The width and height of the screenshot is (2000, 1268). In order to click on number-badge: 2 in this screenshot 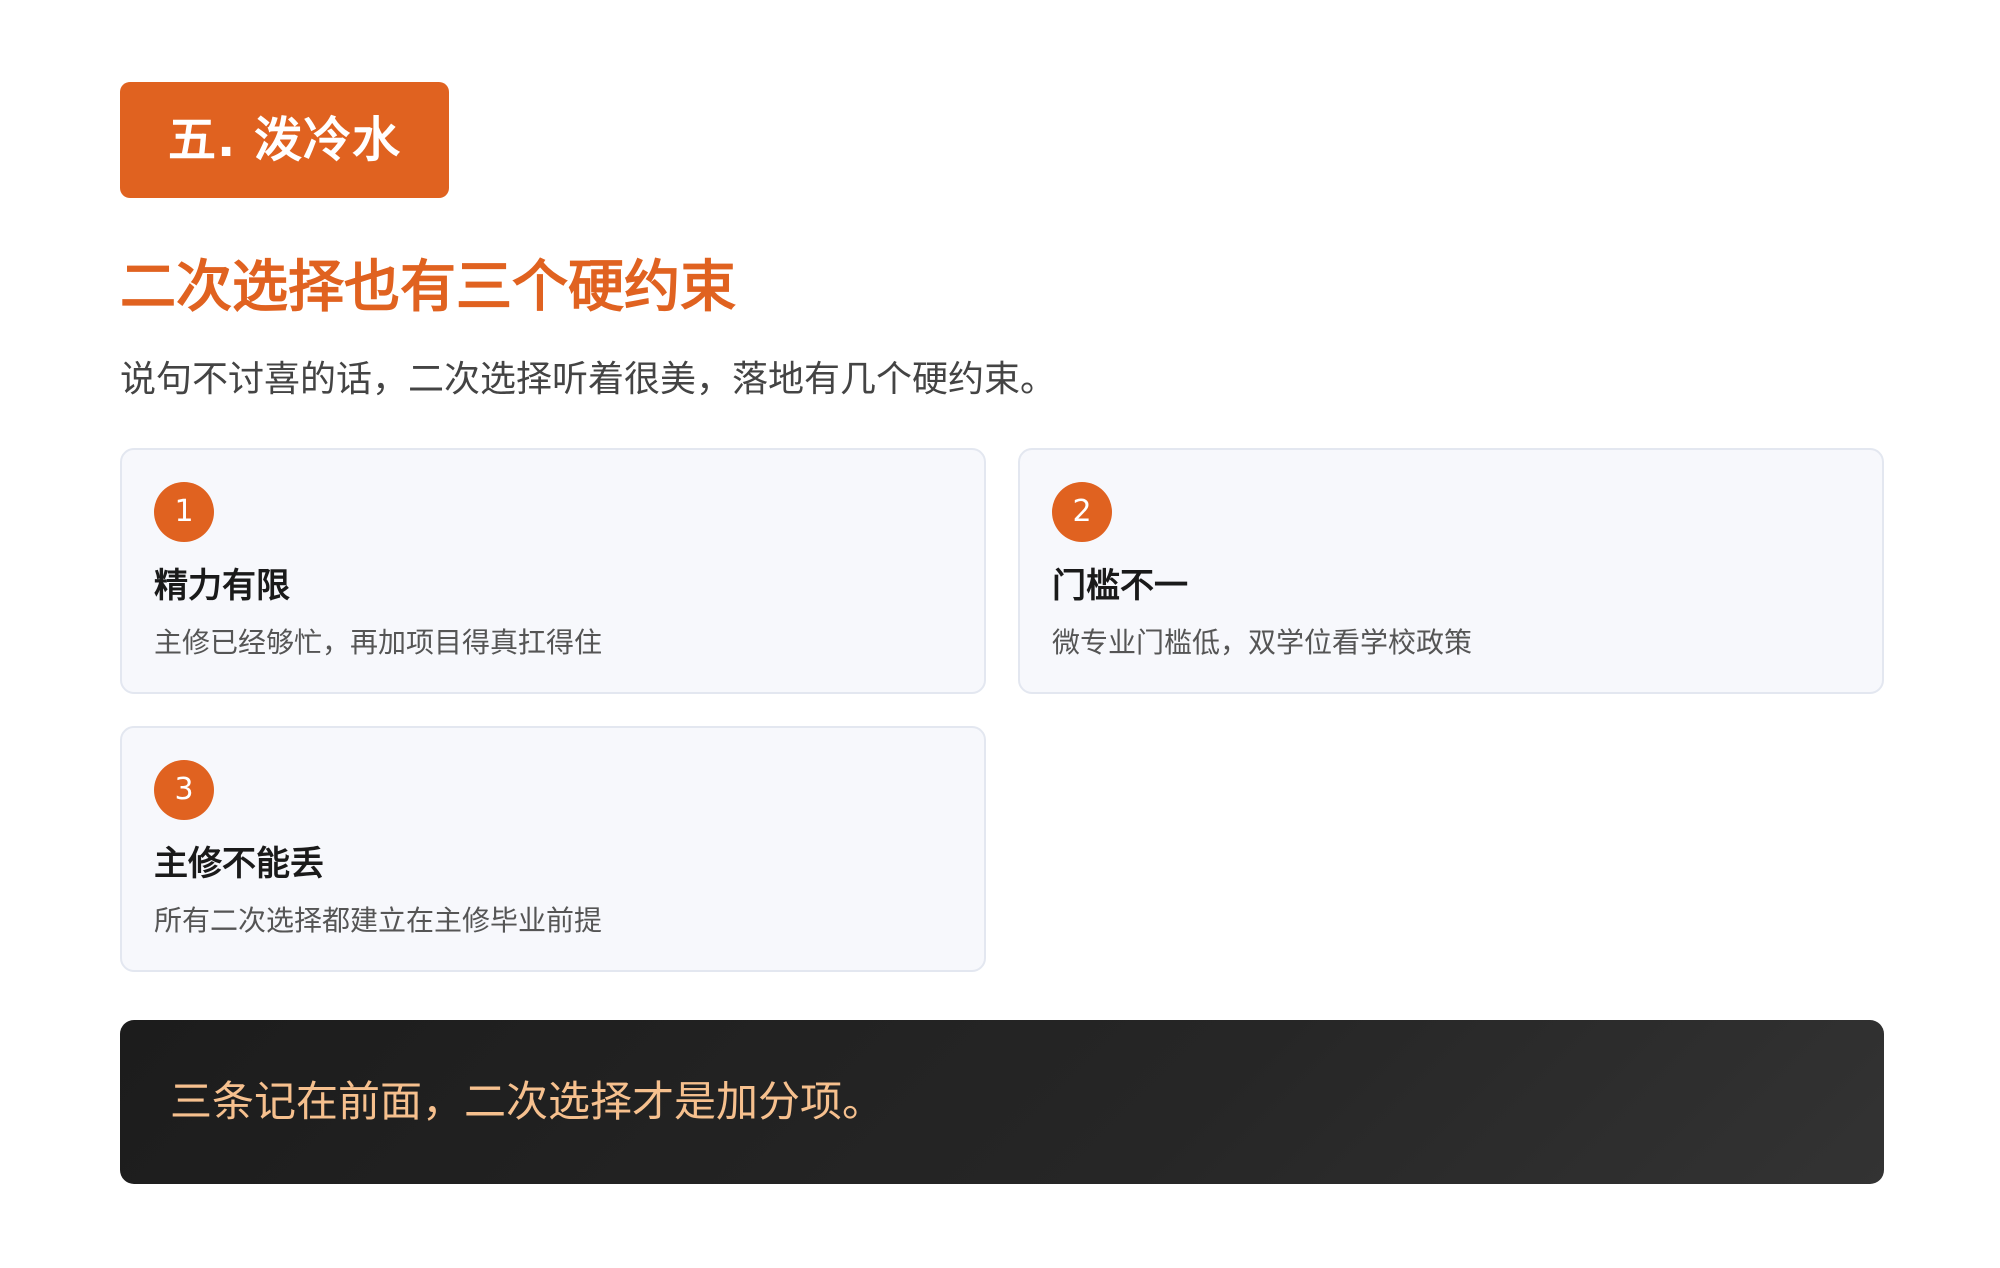, I will do `click(1082, 511)`.